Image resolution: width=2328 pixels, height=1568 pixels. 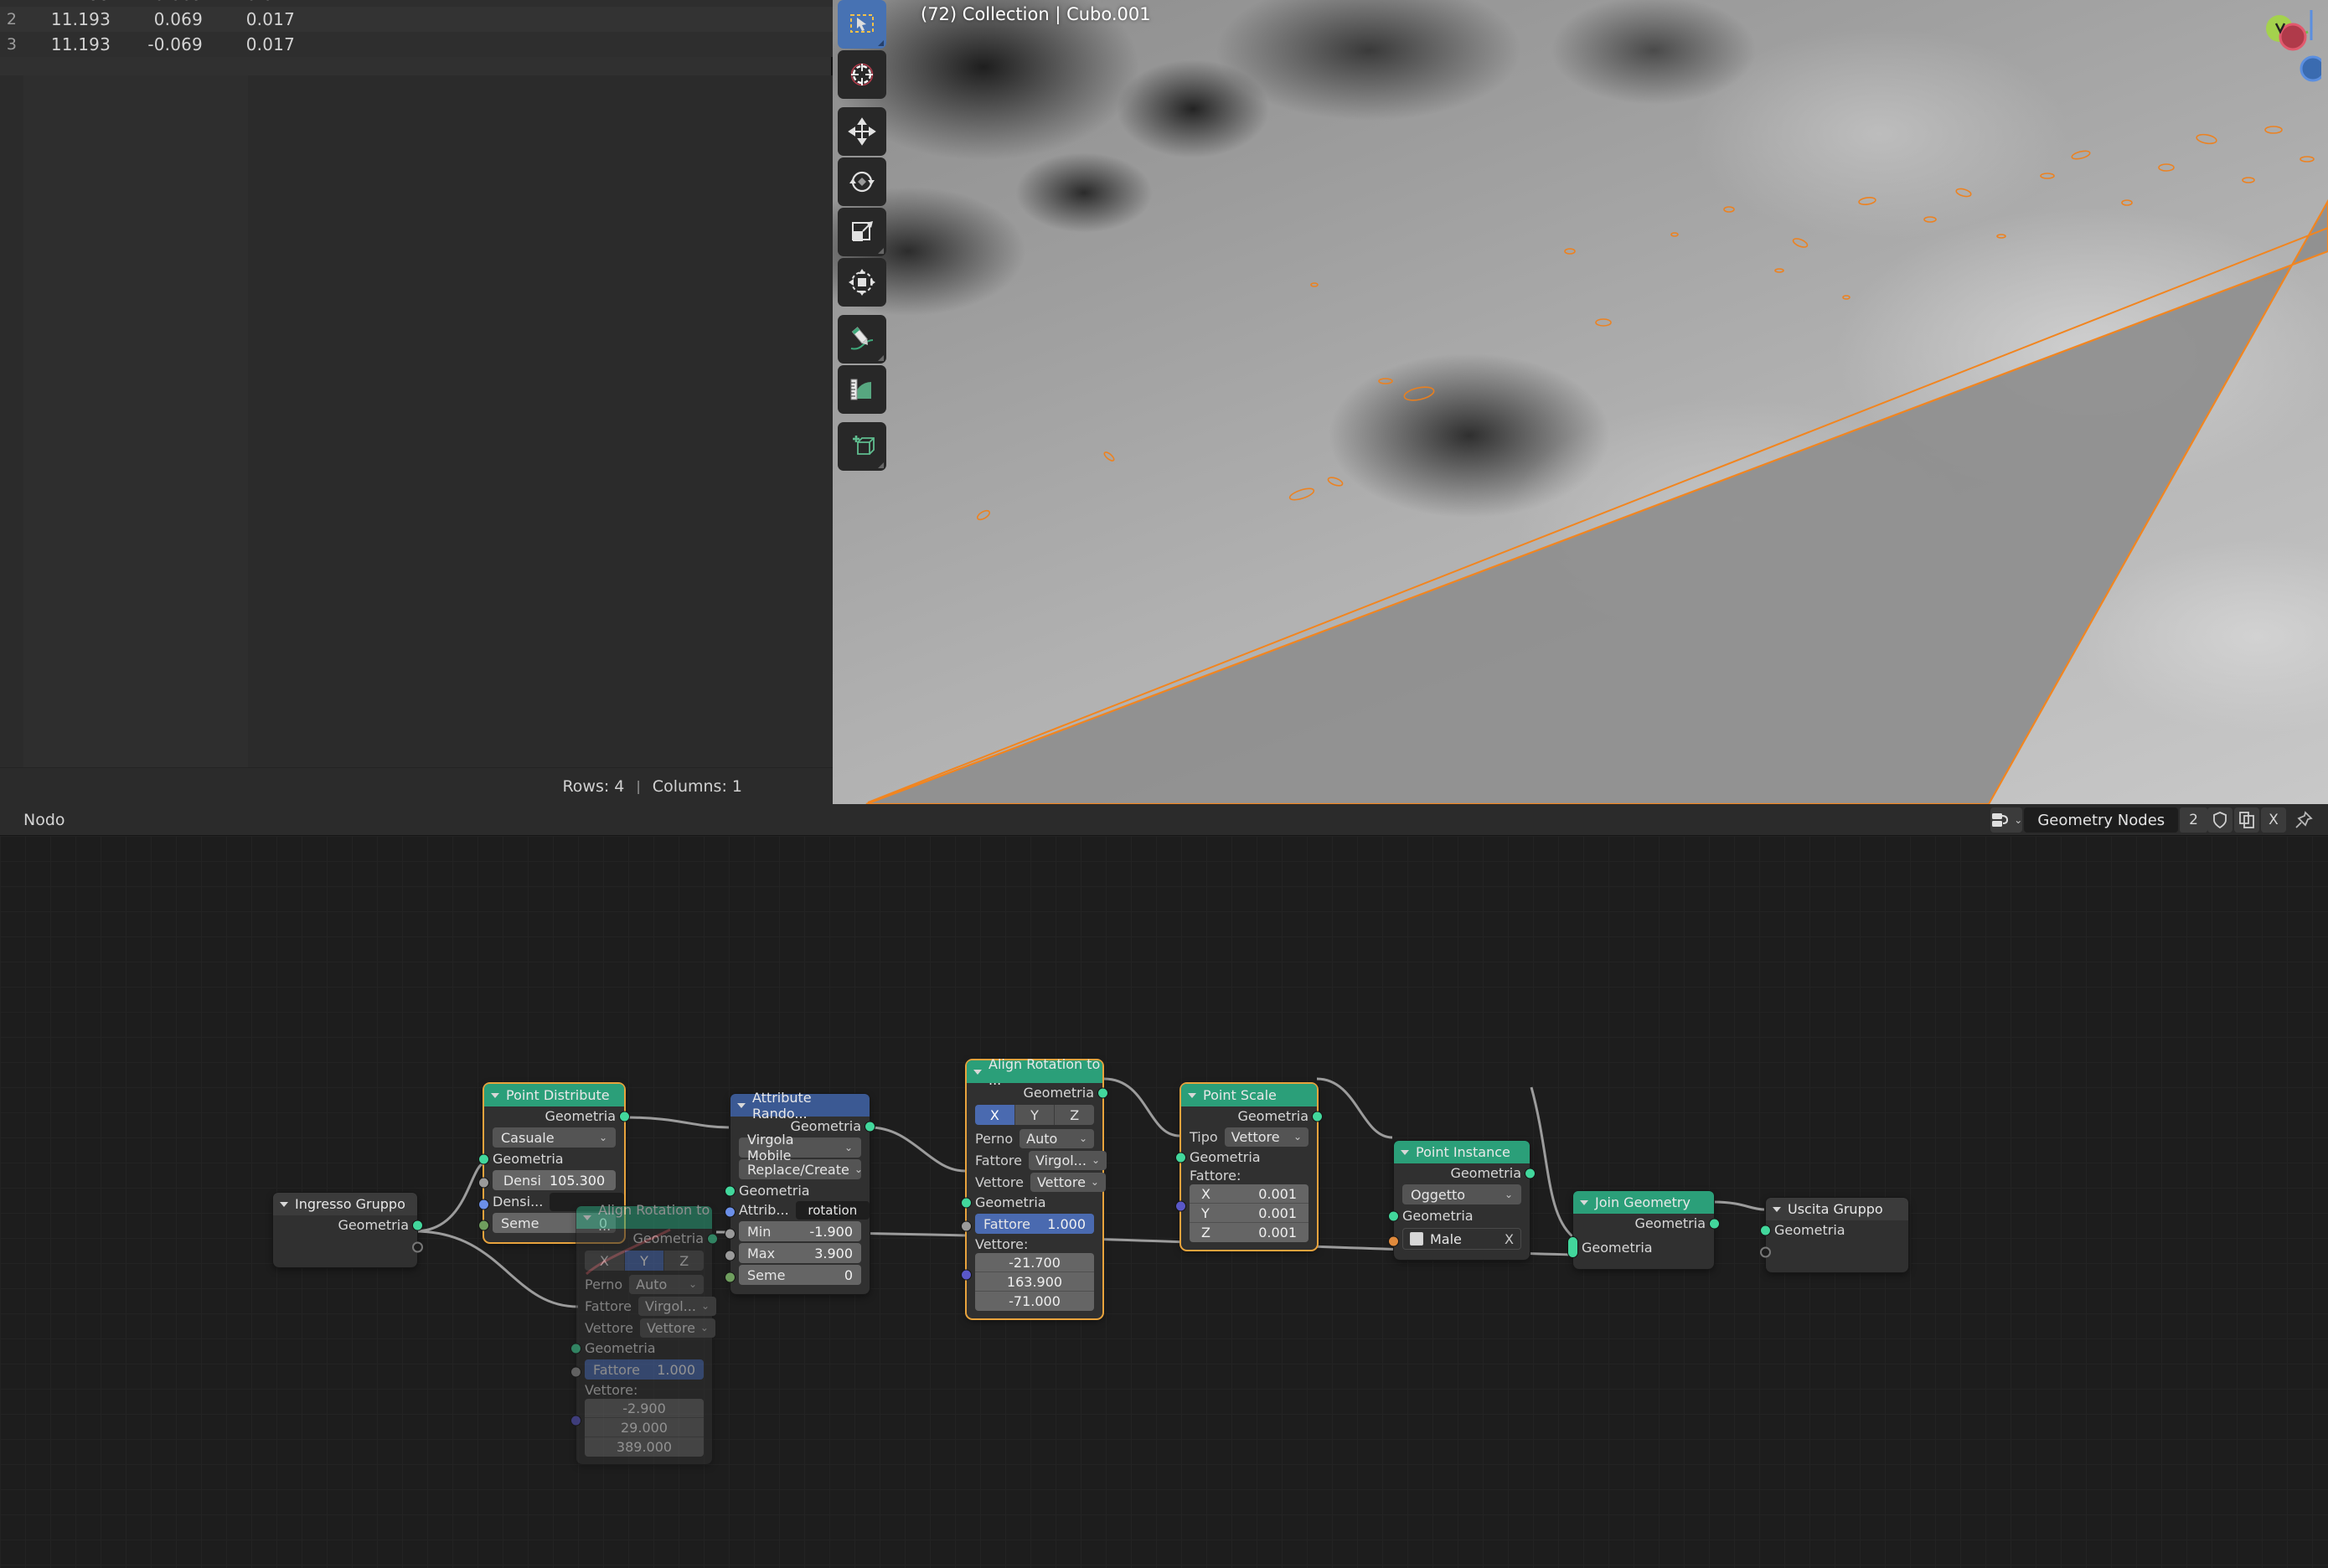 I want to click on node-header: Point Instance, so click(x=1462, y=1152).